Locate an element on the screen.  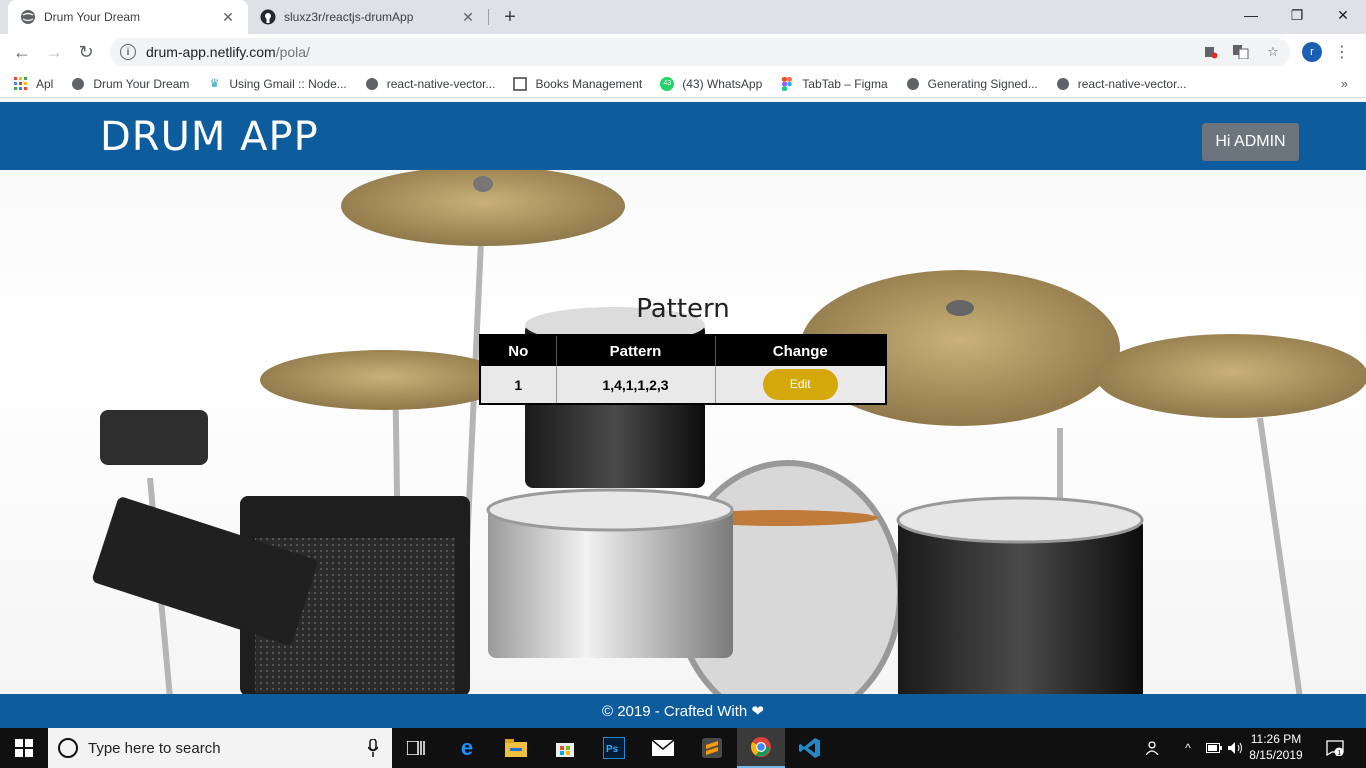
url-host: drum-app.netlify.com is located at coordinates (211, 52).